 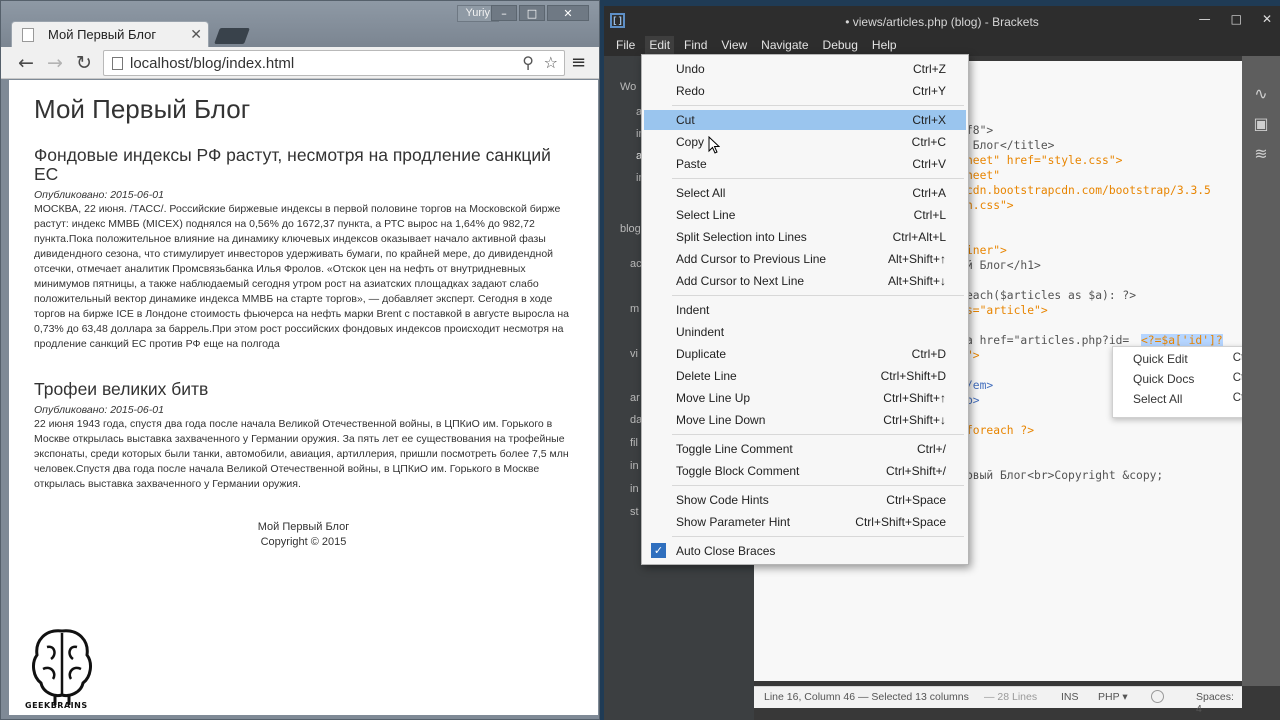 I want to click on menu-item-label: Delete Line, so click(x=706, y=376).